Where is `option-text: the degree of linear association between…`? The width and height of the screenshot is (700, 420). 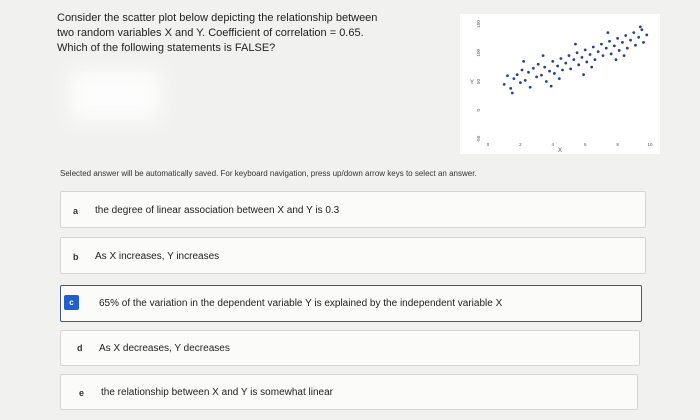 option-text: the degree of linear association between… is located at coordinates (217, 210).